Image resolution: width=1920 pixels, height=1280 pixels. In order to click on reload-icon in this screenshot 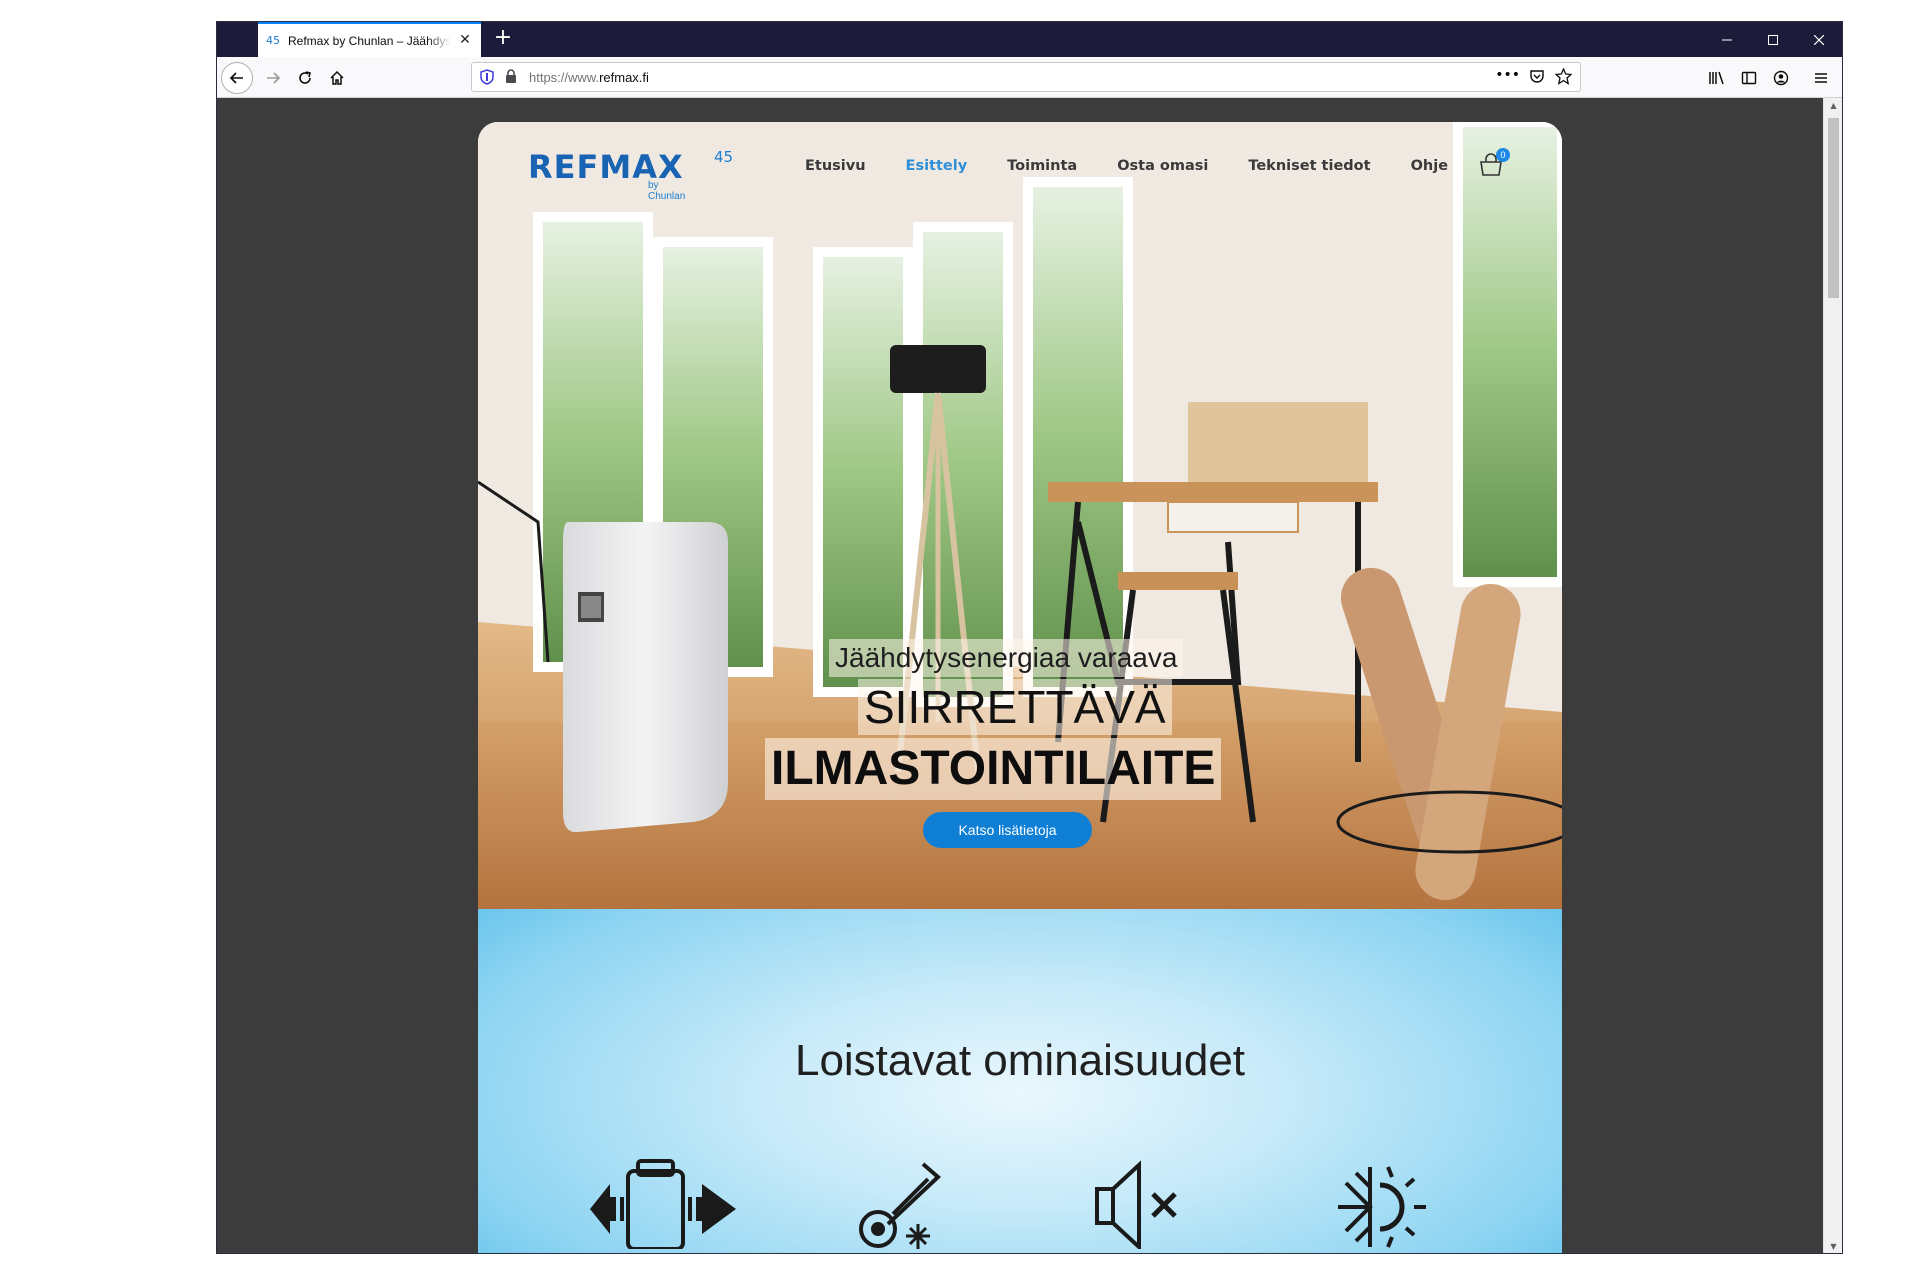, I will do `click(305, 78)`.